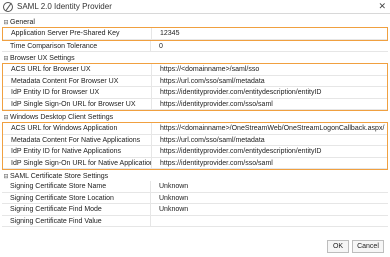  I want to click on property-value: 12345, so click(269, 33).